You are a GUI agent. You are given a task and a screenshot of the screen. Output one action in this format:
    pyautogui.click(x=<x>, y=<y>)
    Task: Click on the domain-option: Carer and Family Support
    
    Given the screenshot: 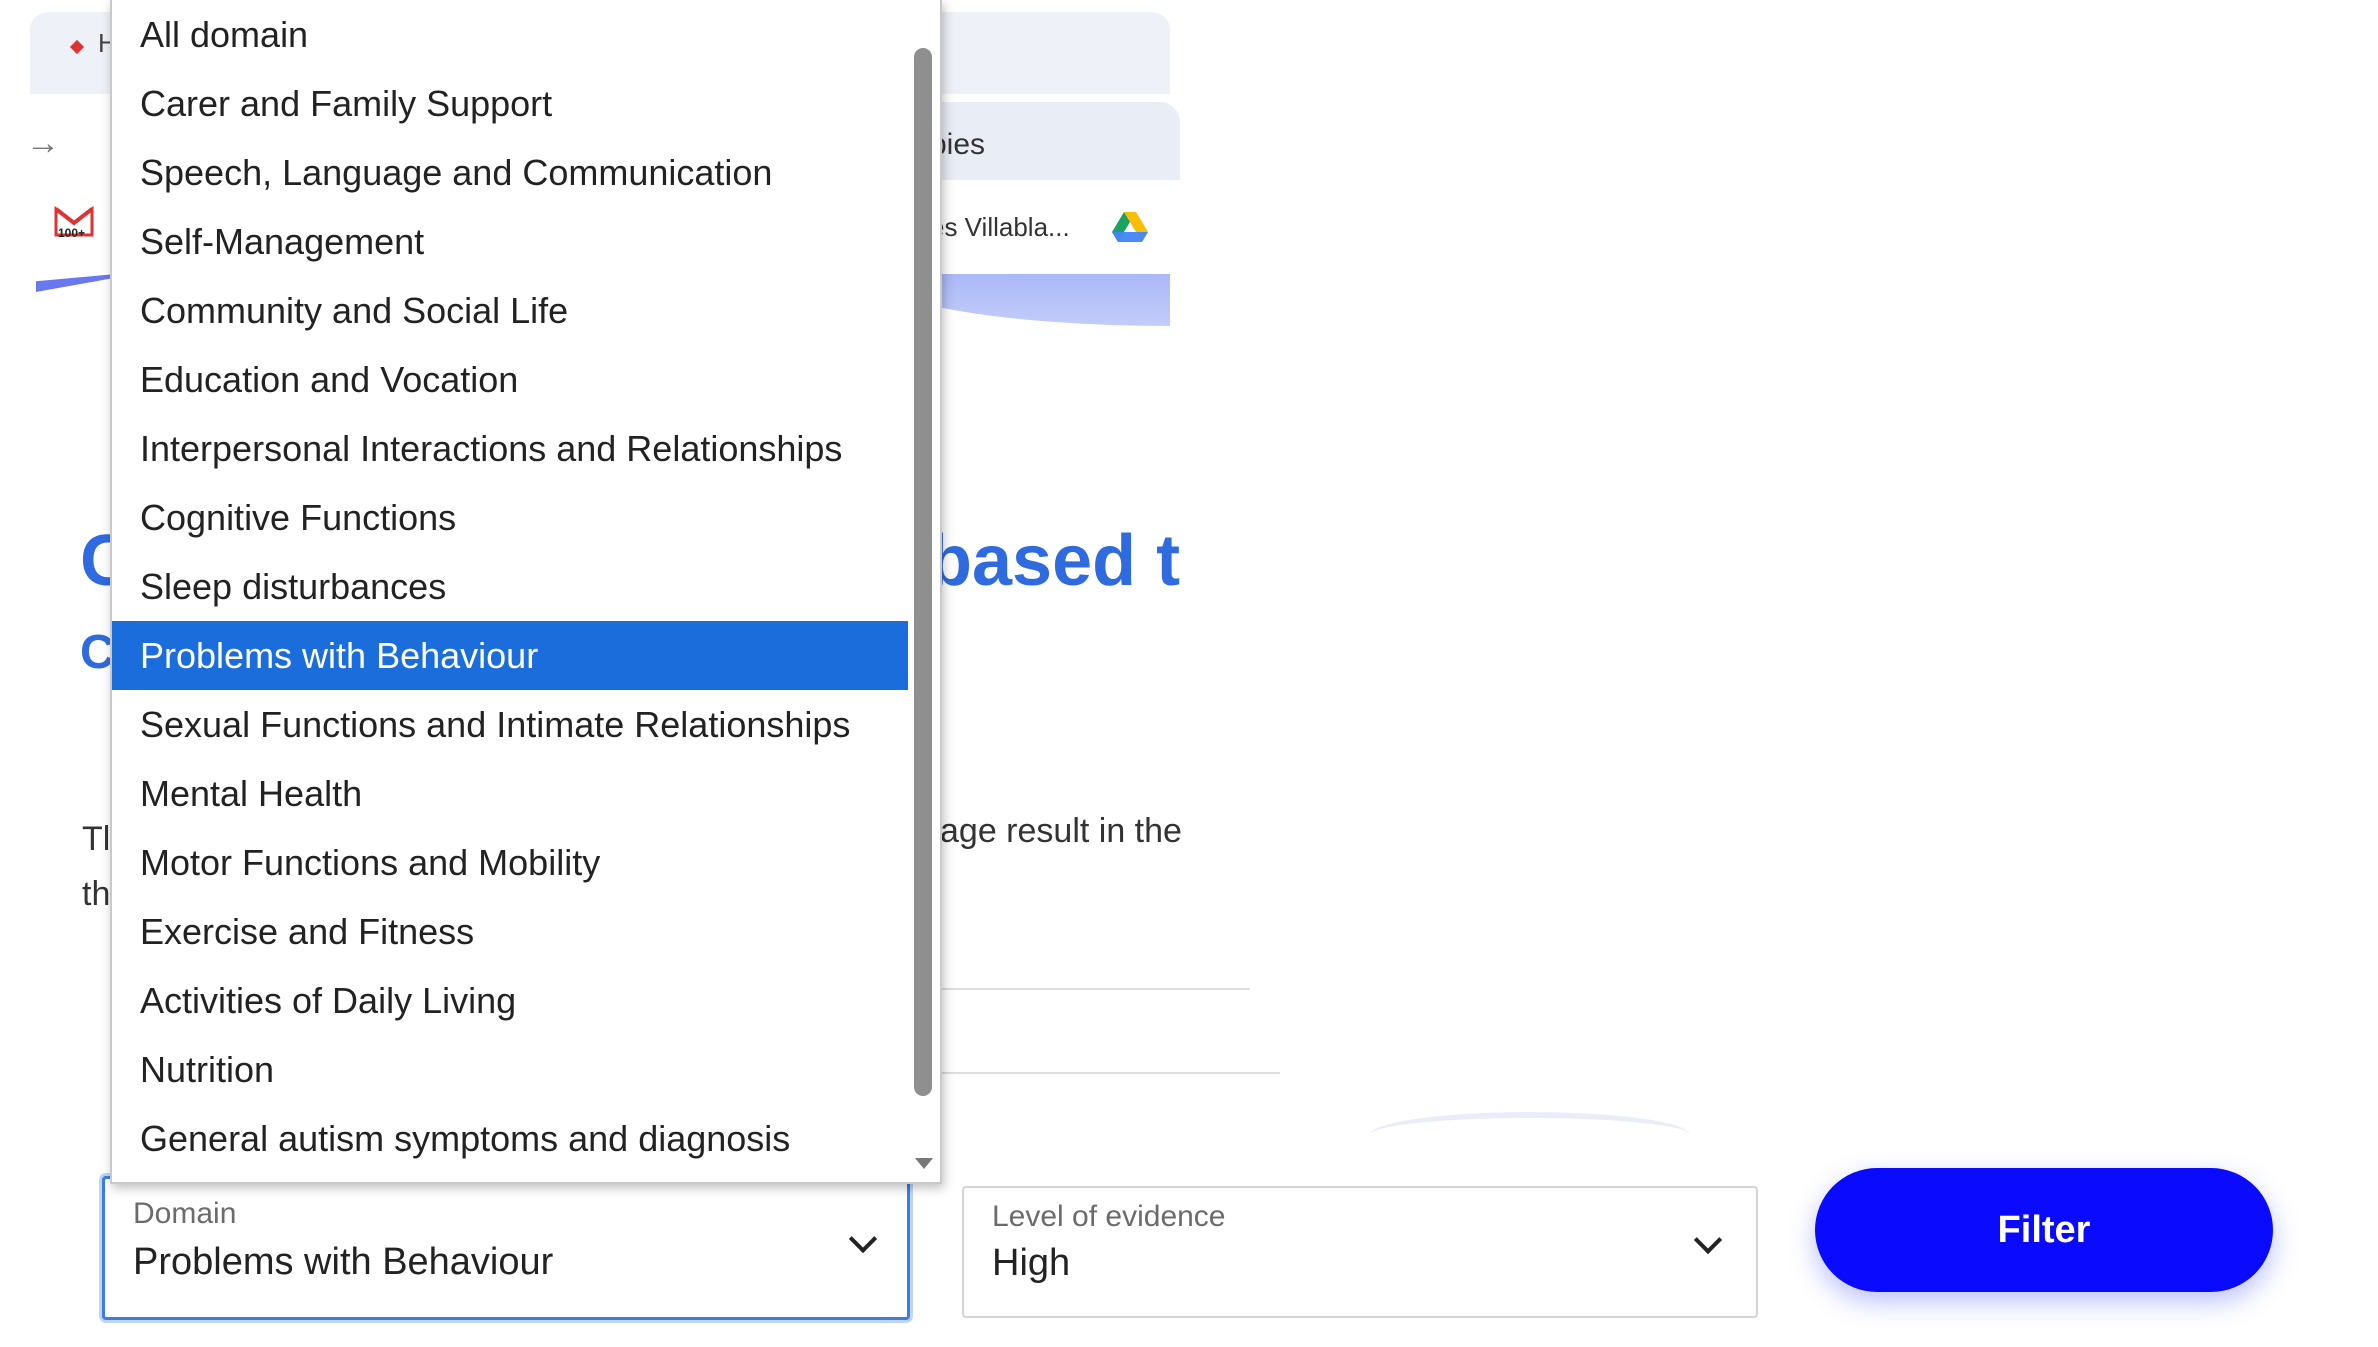 What is the action you would take?
    pyautogui.click(x=510, y=103)
    